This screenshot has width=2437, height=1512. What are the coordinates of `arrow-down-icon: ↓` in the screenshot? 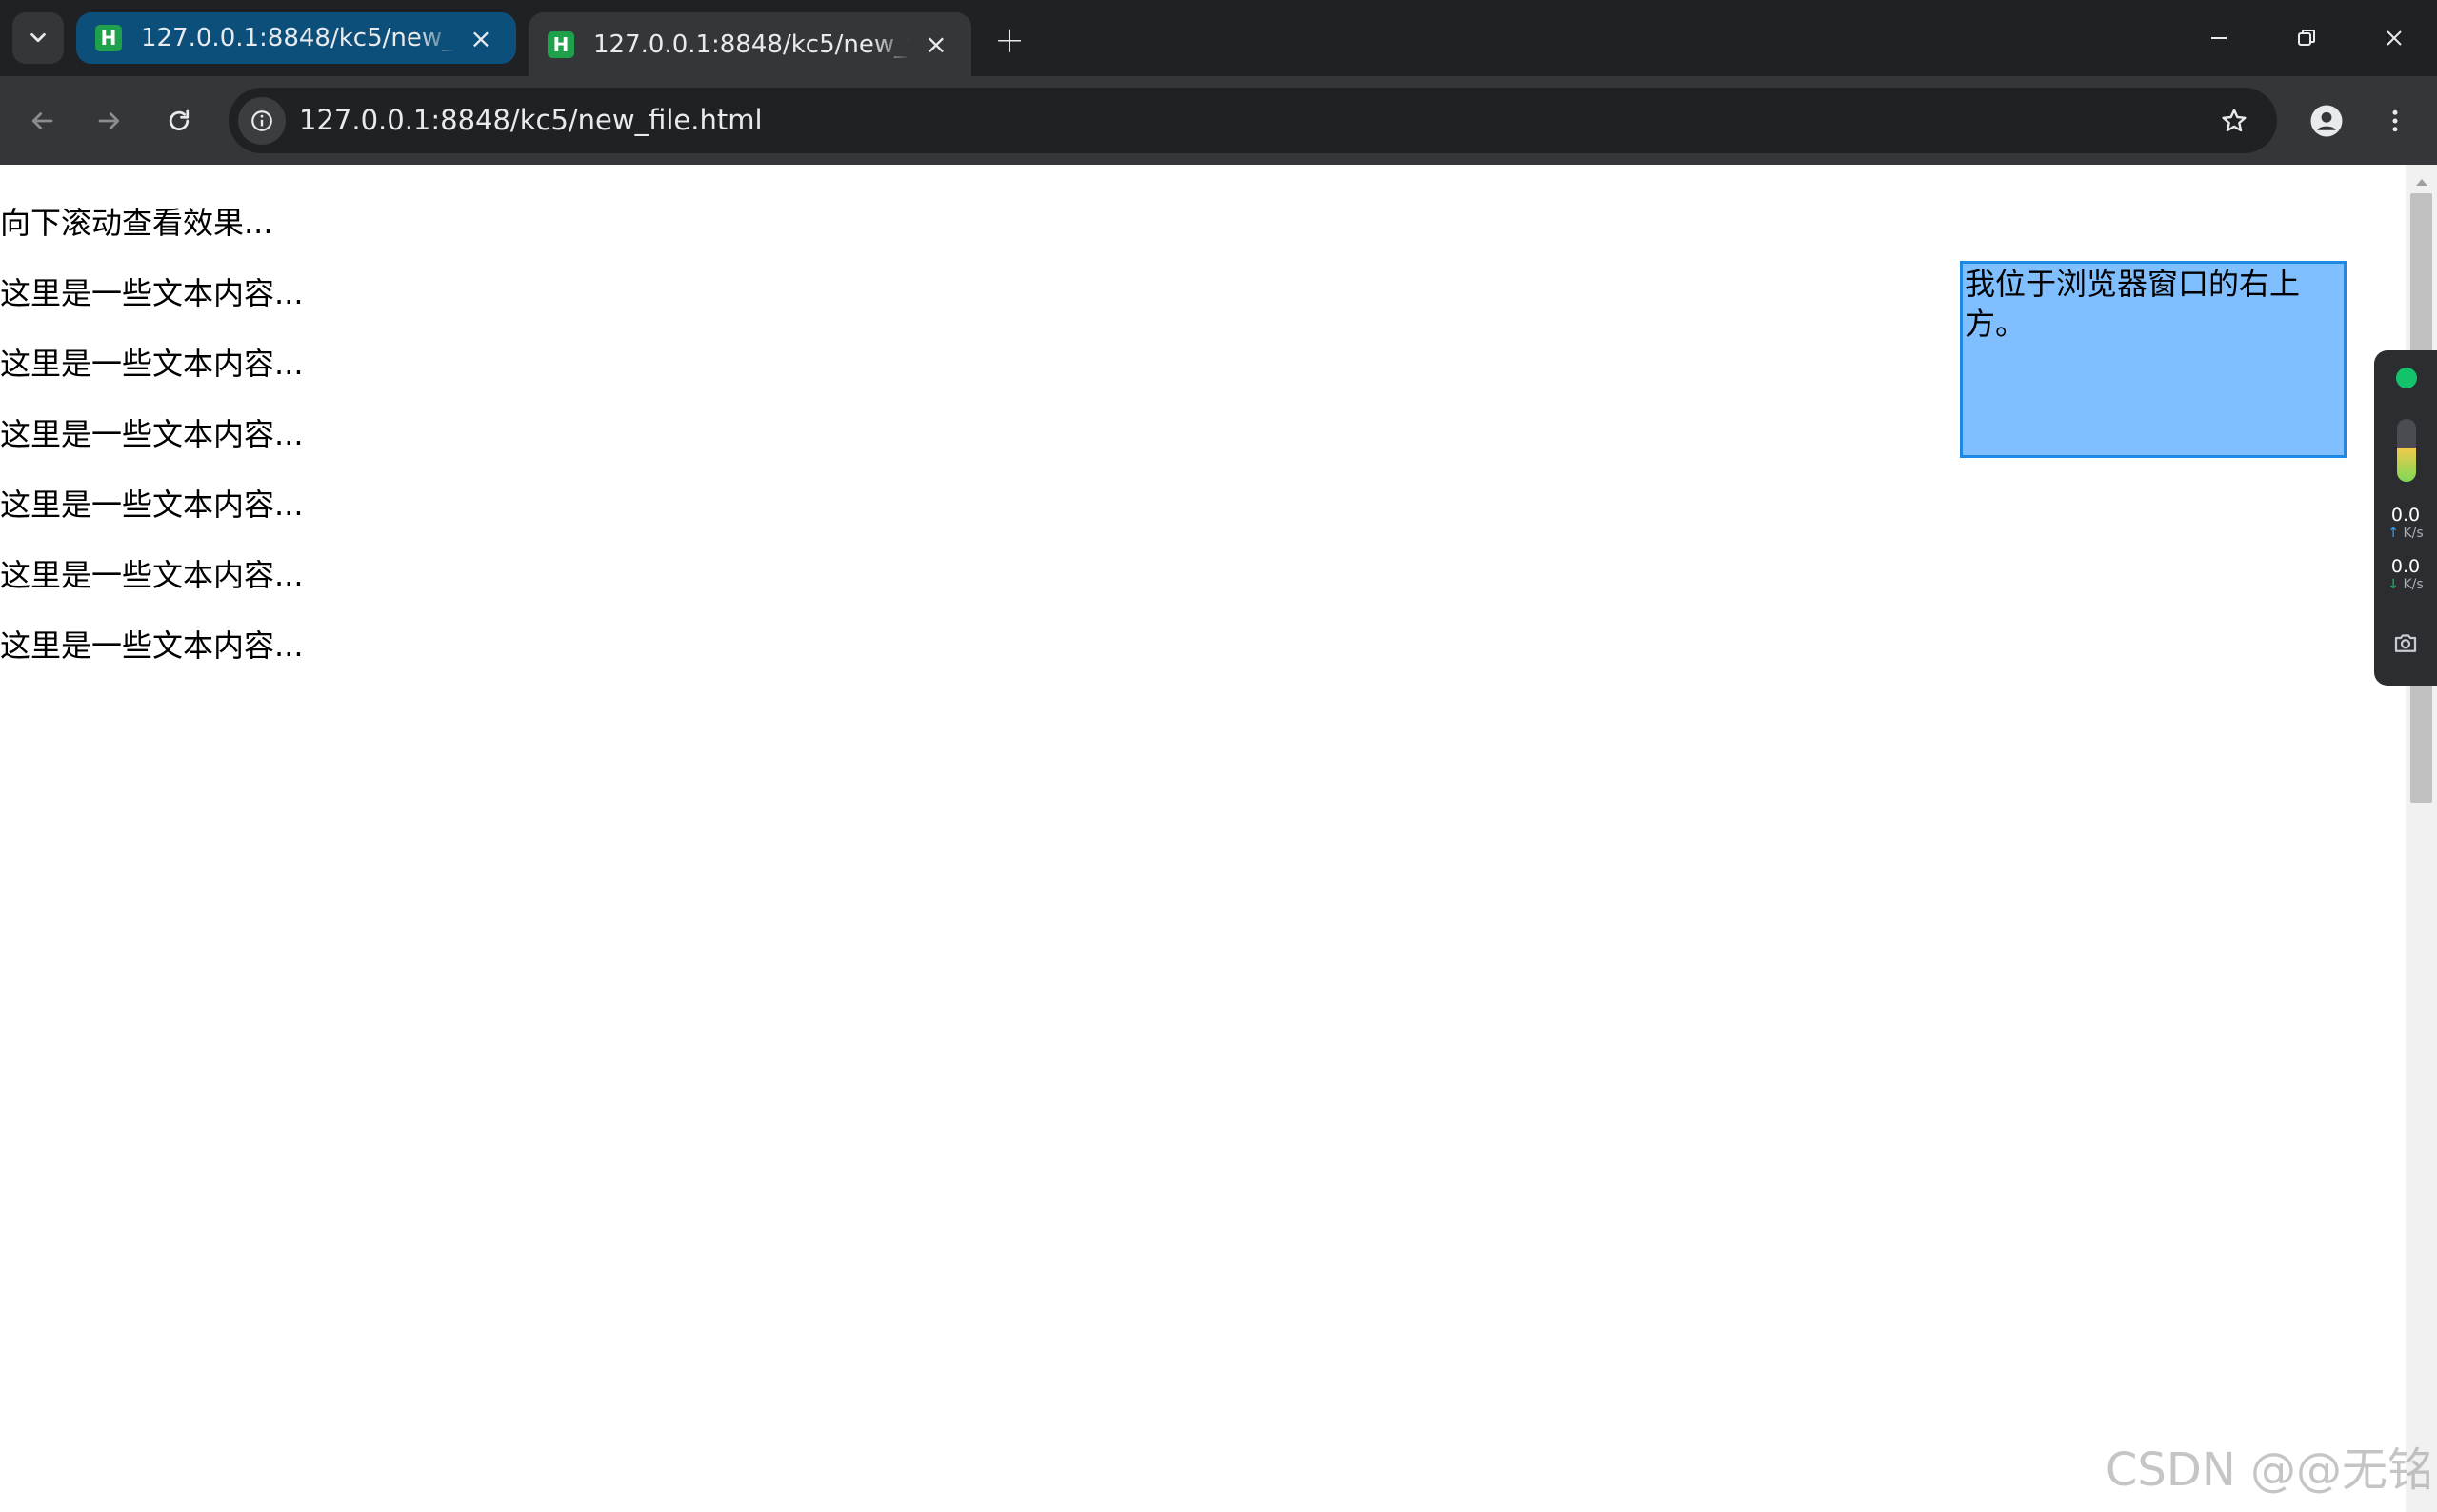 It's located at (2393, 584).